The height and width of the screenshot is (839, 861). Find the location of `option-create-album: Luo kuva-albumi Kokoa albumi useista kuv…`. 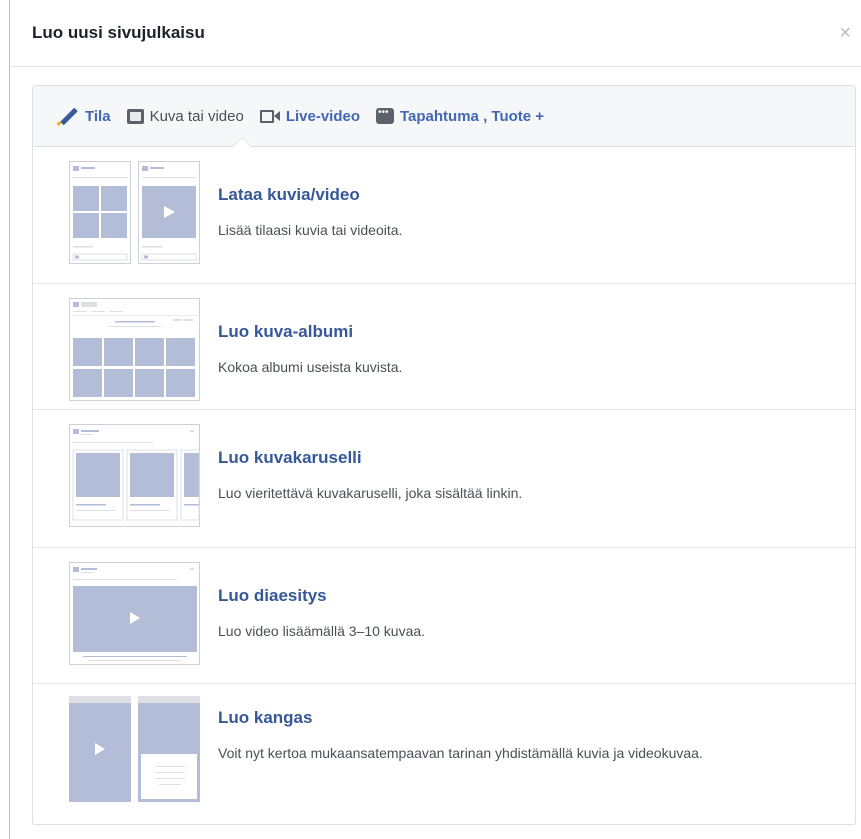

option-create-album: Luo kuva-albumi Kokoa albumi useista kuv… is located at coordinates (444, 346).